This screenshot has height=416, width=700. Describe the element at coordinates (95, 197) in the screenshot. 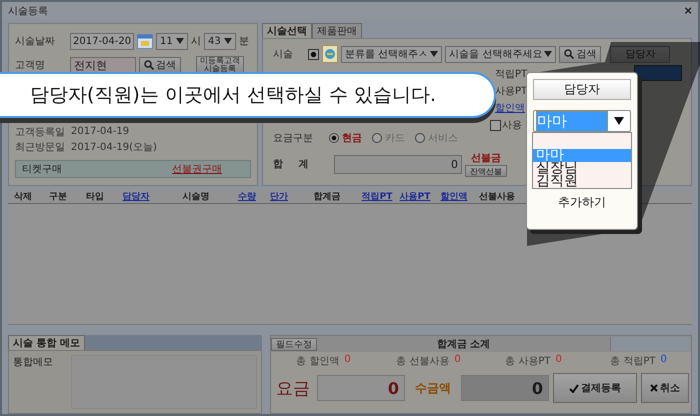

I see `column-header: 타입` at that location.